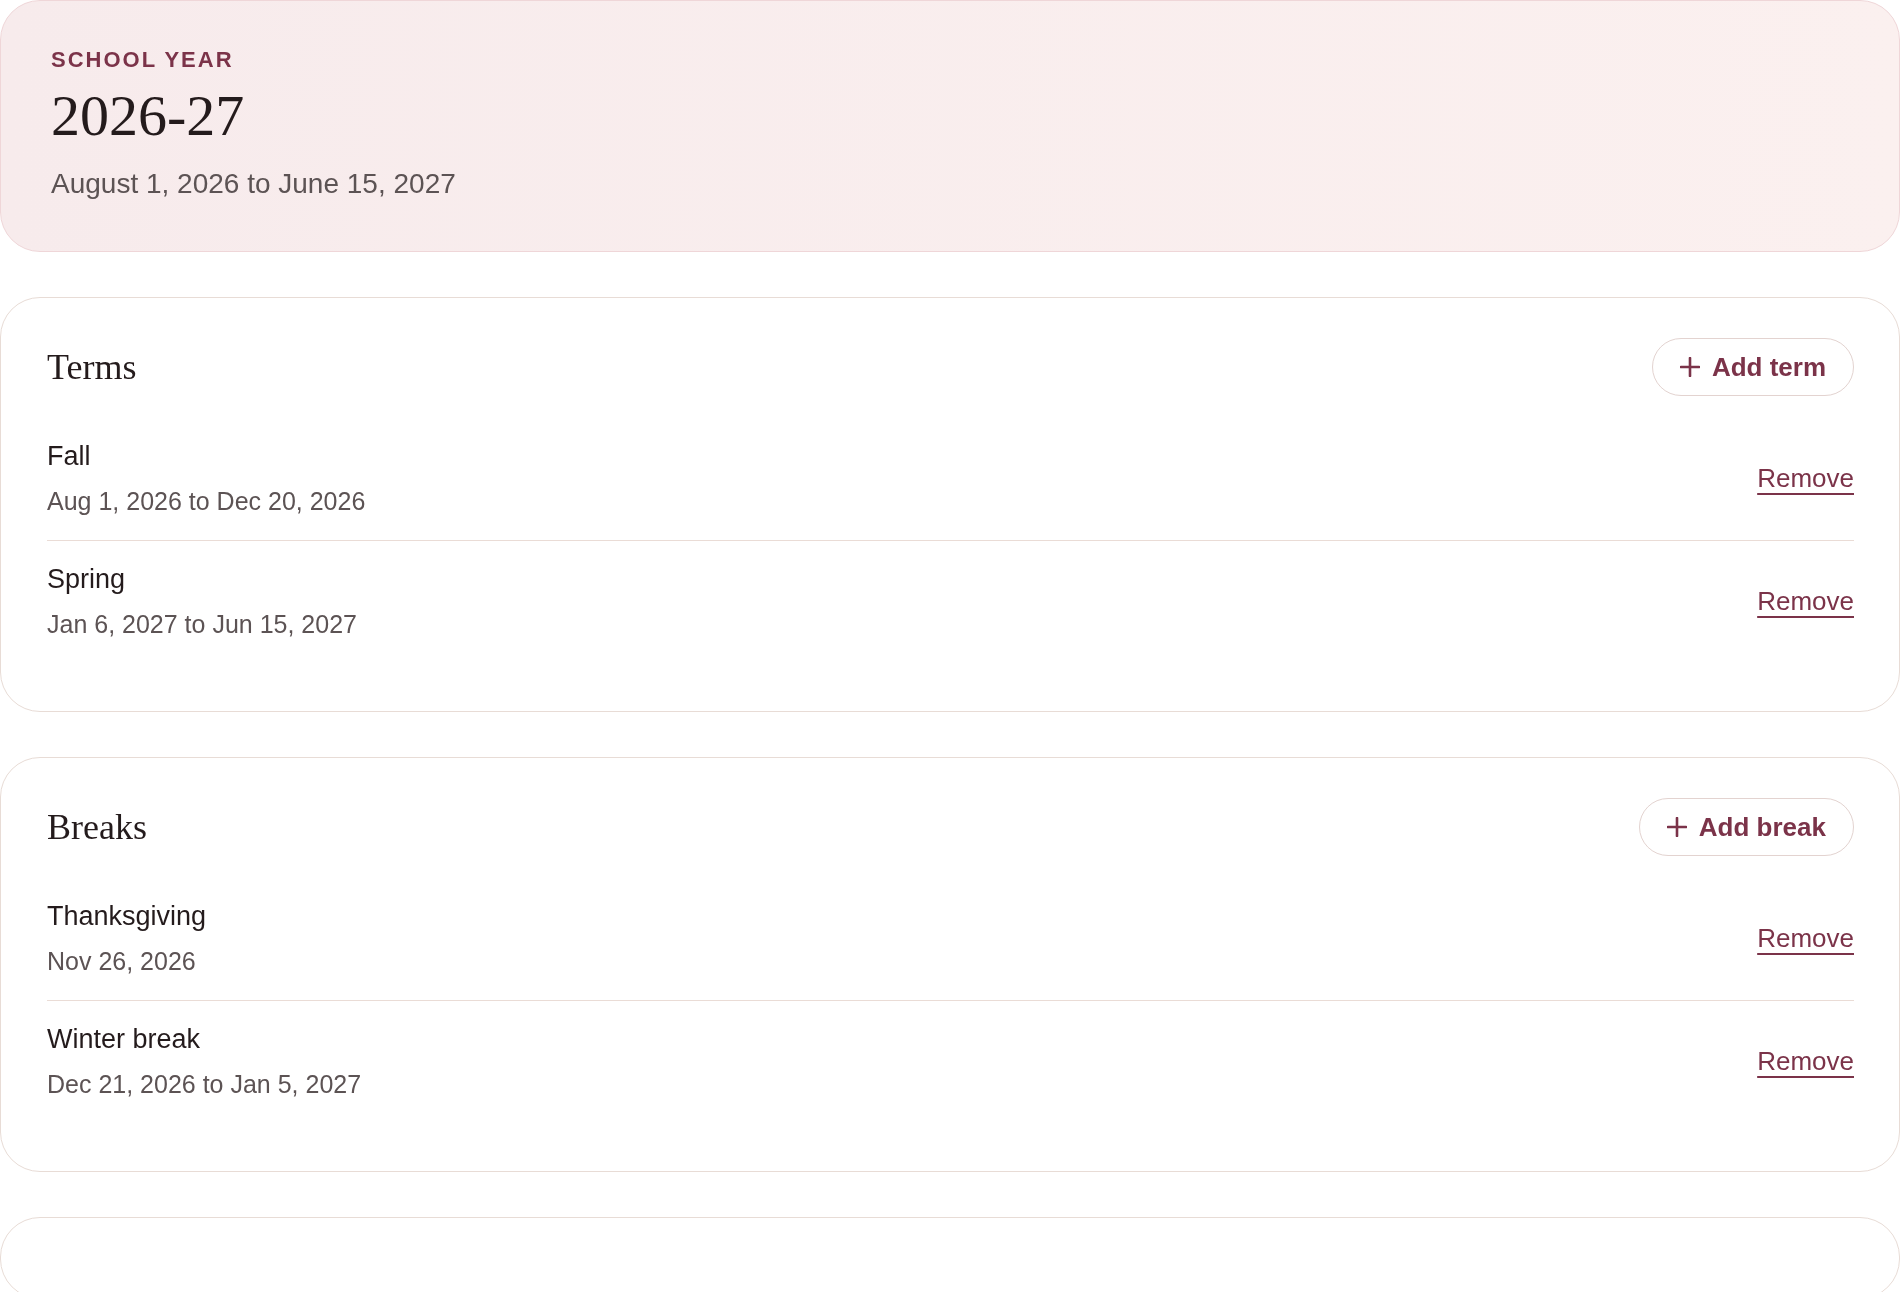 The height and width of the screenshot is (1292, 1900). What do you see at coordinates (1752, 367) in the screenshot?
I see `add-button: Add term` at bounding box center [1752, 367].